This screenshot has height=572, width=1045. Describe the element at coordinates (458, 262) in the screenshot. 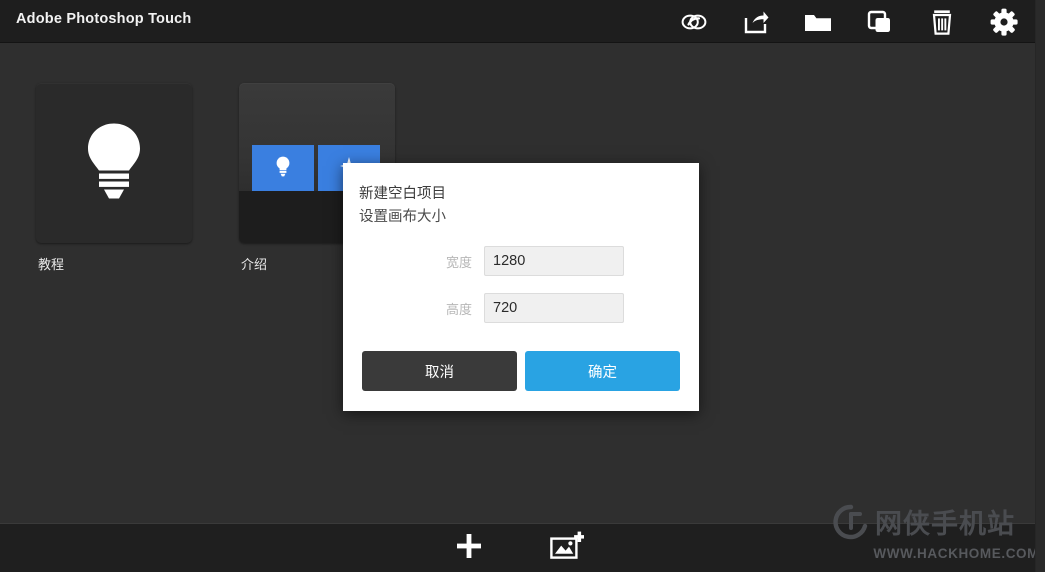

I see `width-label: 宽度` at that location.